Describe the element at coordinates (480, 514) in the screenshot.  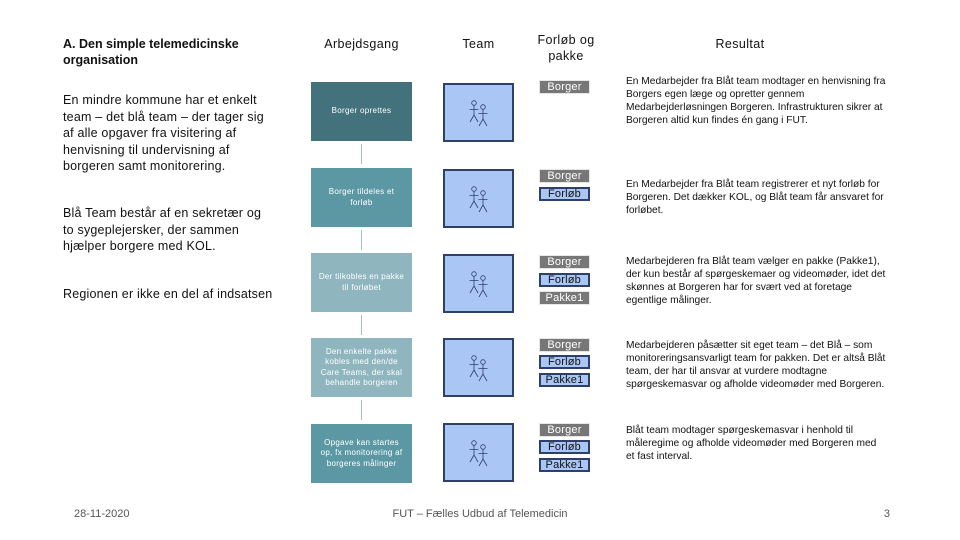
I see `footer-title: FUT – Fælles Udbud af Telemedicin` at that location.